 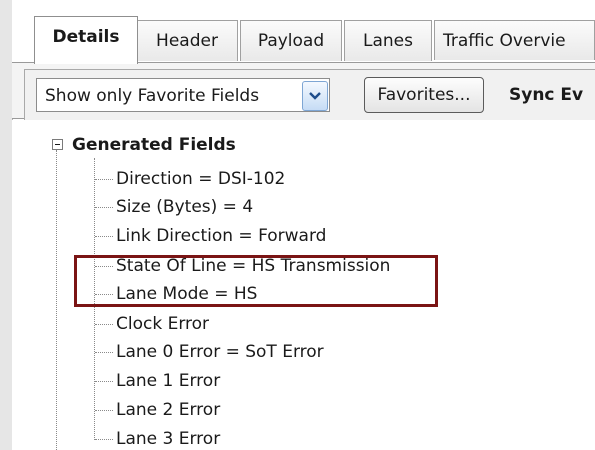 What do you see at coordinates (220, 352) in the screenshot?
I see `tree-item-lane-0-error: Lane 0 Error = SoT Error` at bounding box center [220, 352].